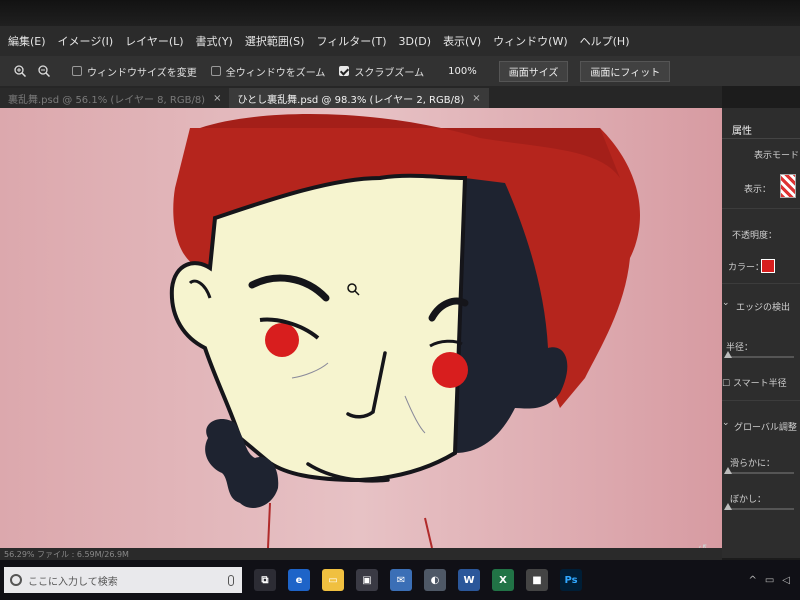 This screenshot has width=800, height=600. What do you see at coordinates (728, 506) in the screenshot?
I see `feather-slider-knob` at bounding box center [728, 506].